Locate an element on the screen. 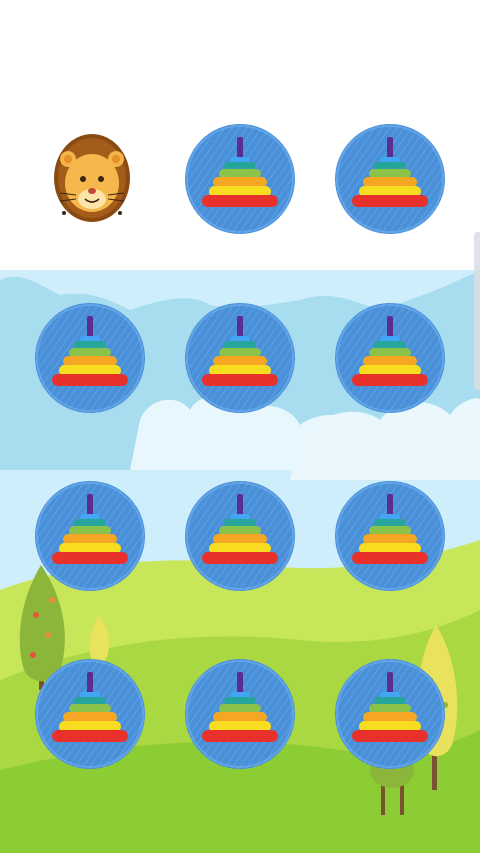  lion-icon is located at coordinates (104, 179).